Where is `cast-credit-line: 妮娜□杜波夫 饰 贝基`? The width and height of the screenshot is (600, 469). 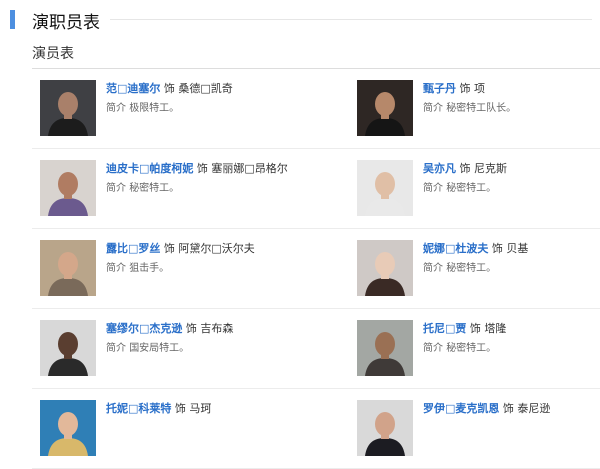
cast-credit-line: 妮娜□杜波夫 饰 贝基 is located at coordinates (511, 249).